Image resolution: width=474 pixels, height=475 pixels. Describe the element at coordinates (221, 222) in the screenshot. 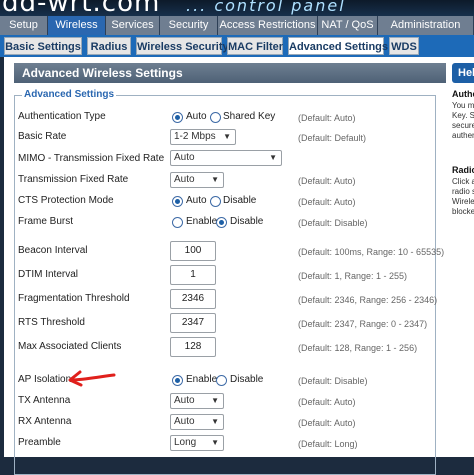

I see `radio-frame-burst-disable` at that location.